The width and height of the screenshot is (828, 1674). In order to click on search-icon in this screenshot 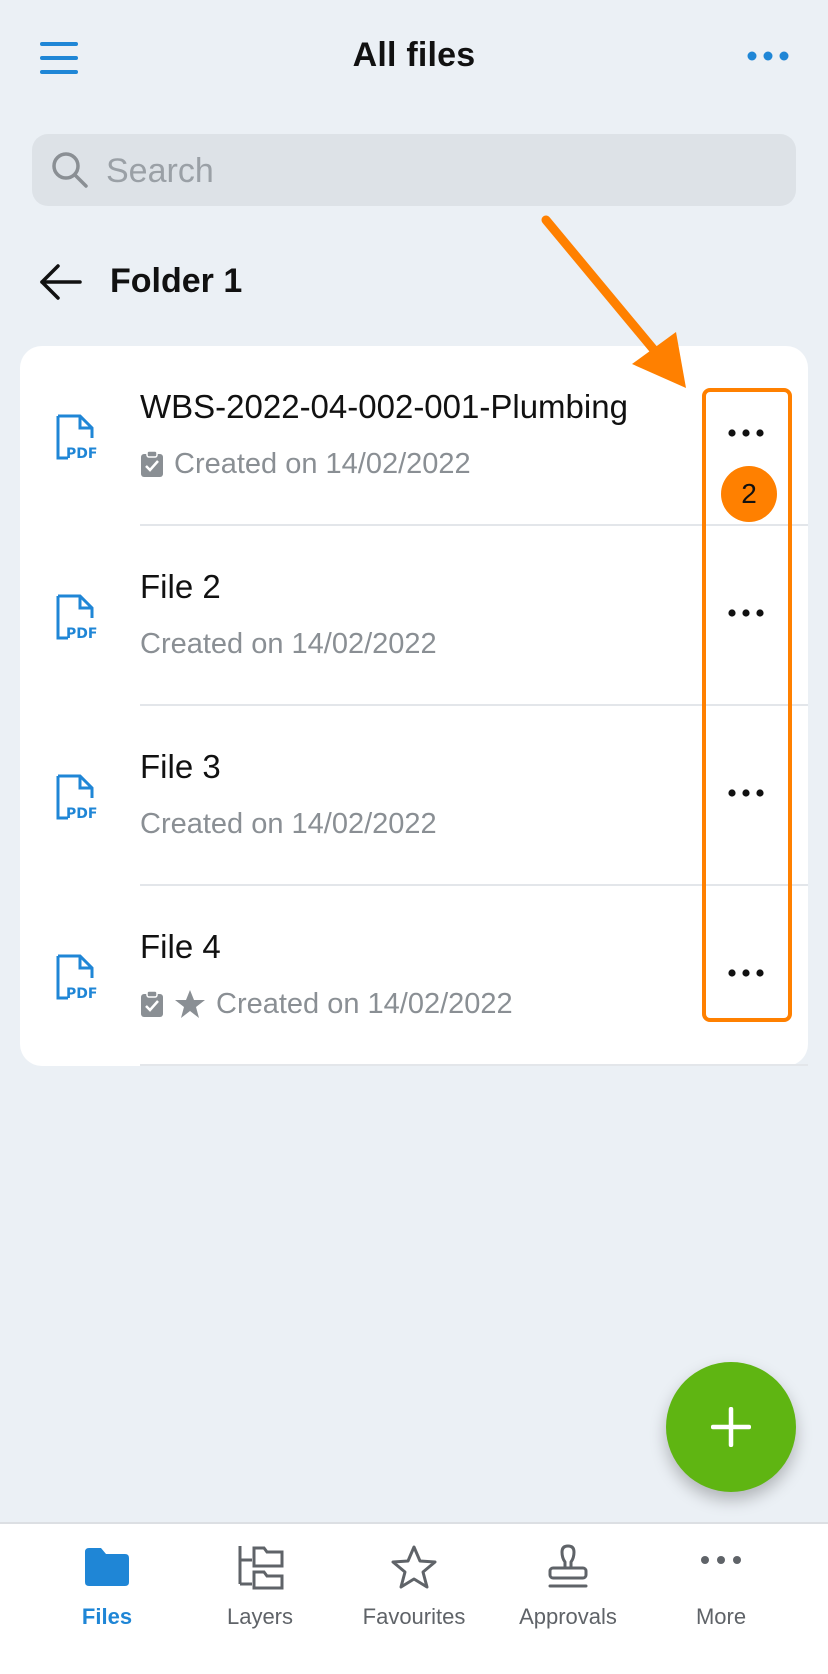, I will do `click(70, 170)`.